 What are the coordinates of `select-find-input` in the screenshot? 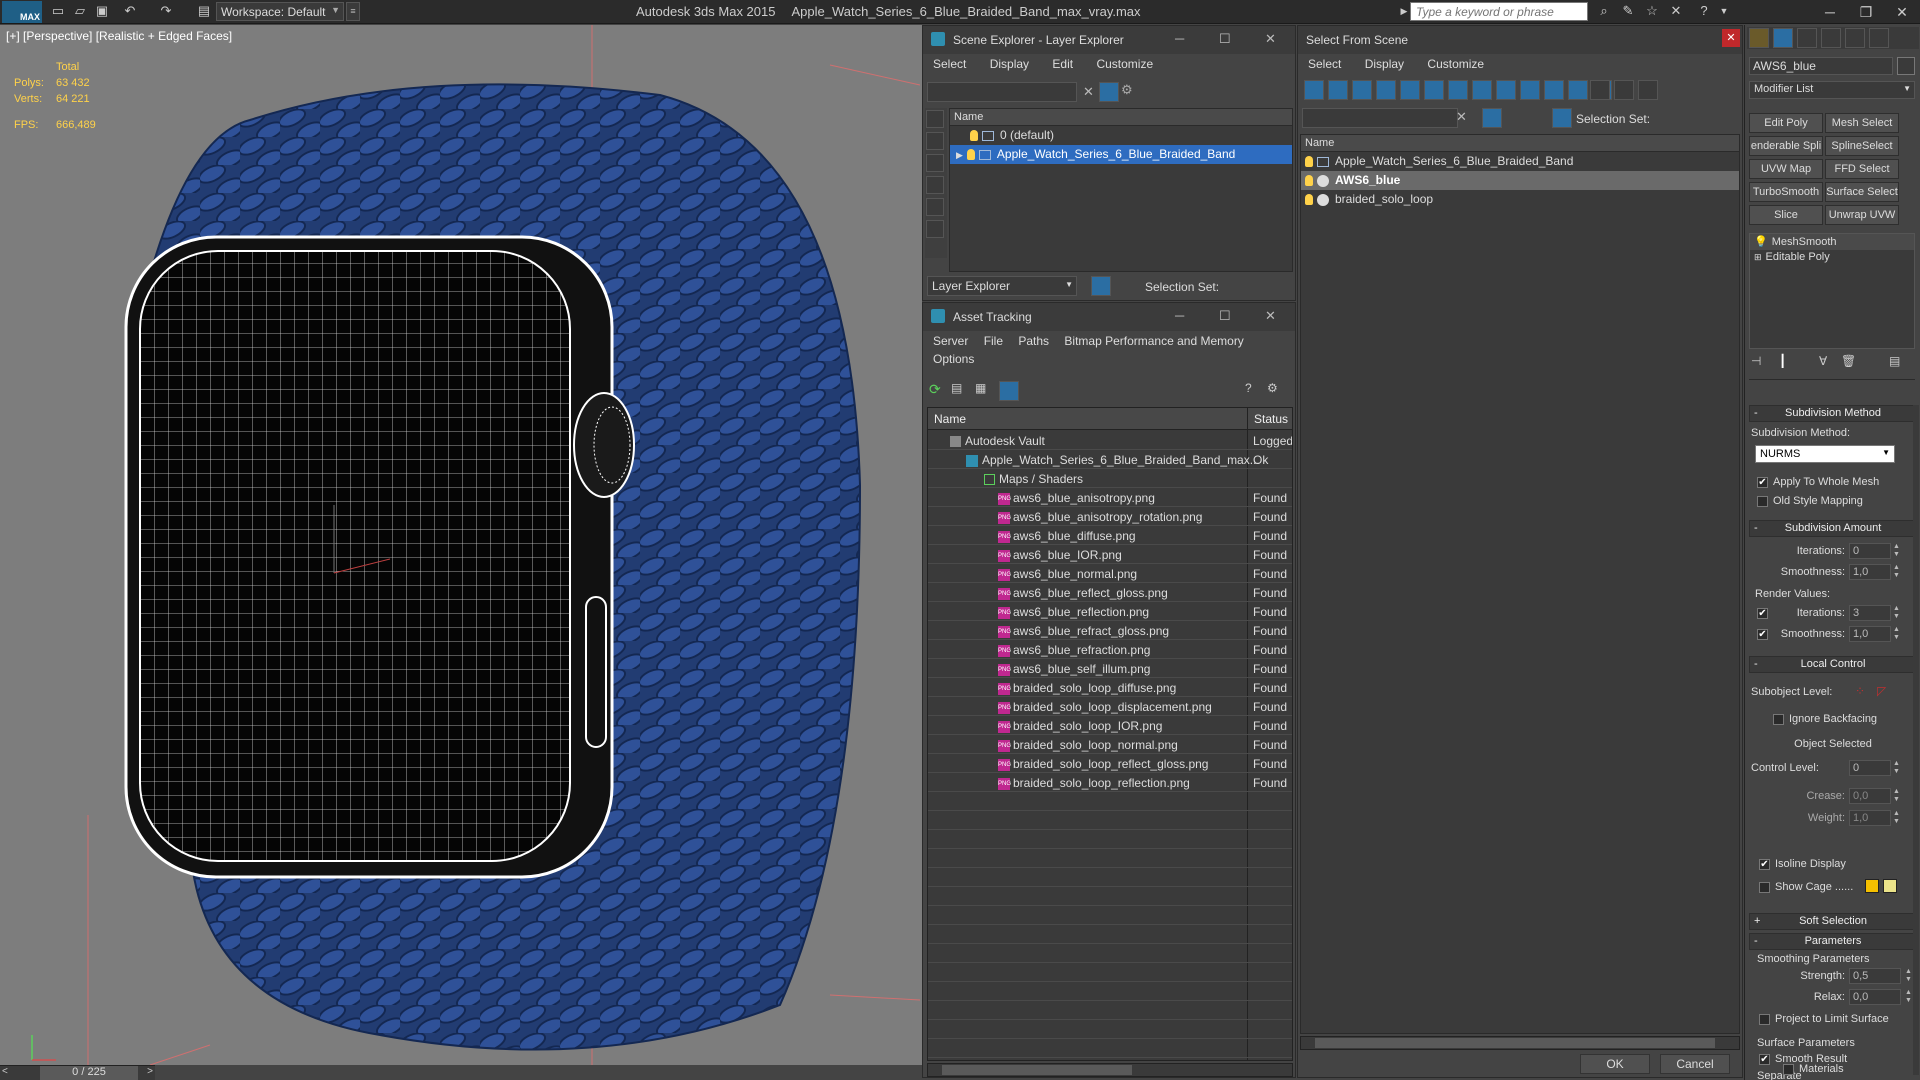 It's located at (1380, 118).